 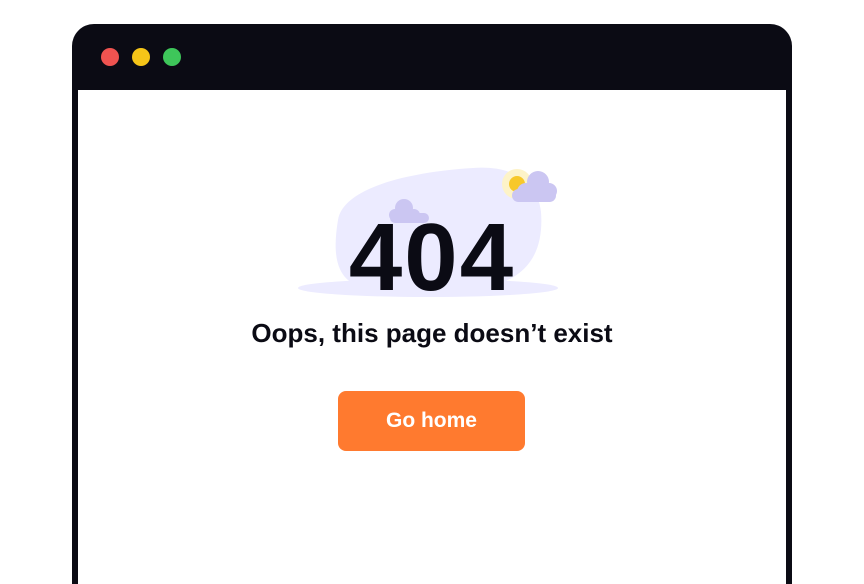 What do you see at coordinates (431, 421) in the screenshot?
I see `go-home-button: Go home` at bounding box center [431, 421].